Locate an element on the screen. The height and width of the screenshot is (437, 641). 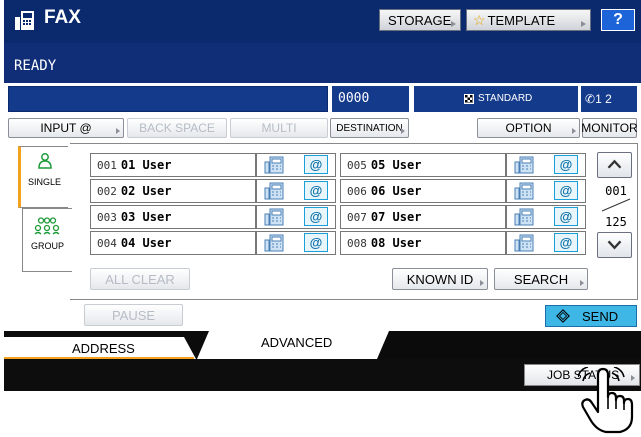
input-at-label: INPUT @ is located at coordinates (66, 128).